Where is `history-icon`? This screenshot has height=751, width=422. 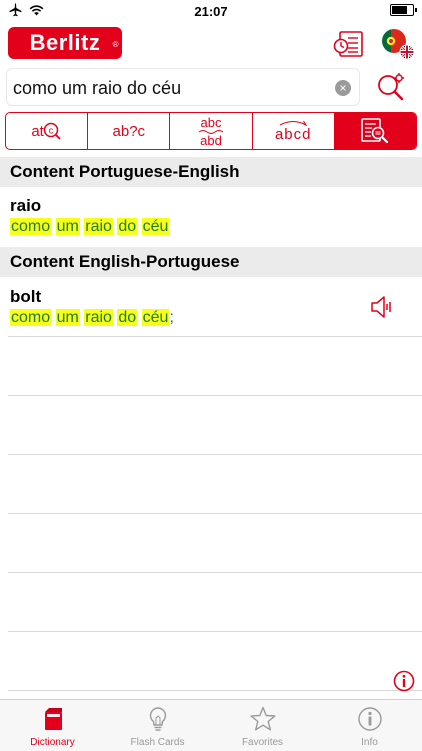
history-icon is located at coordinates (348, 44).